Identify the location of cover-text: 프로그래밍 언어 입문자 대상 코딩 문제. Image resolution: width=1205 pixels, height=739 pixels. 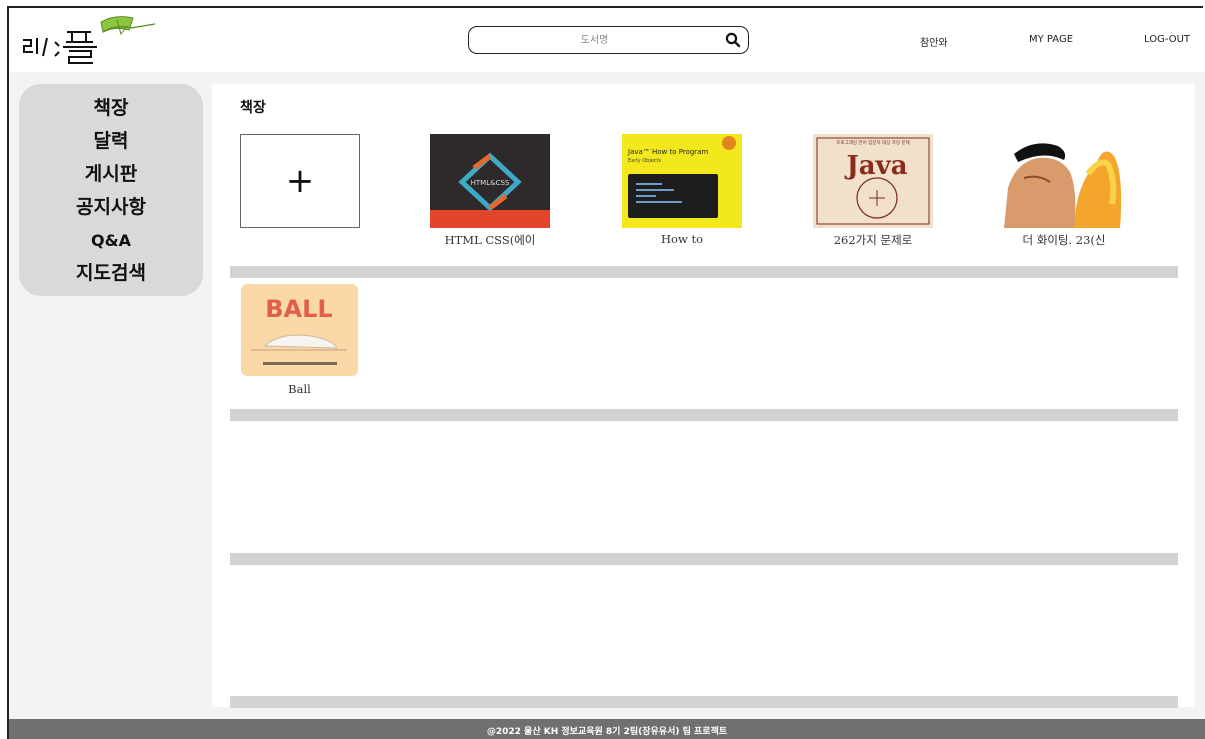
(872, 142).